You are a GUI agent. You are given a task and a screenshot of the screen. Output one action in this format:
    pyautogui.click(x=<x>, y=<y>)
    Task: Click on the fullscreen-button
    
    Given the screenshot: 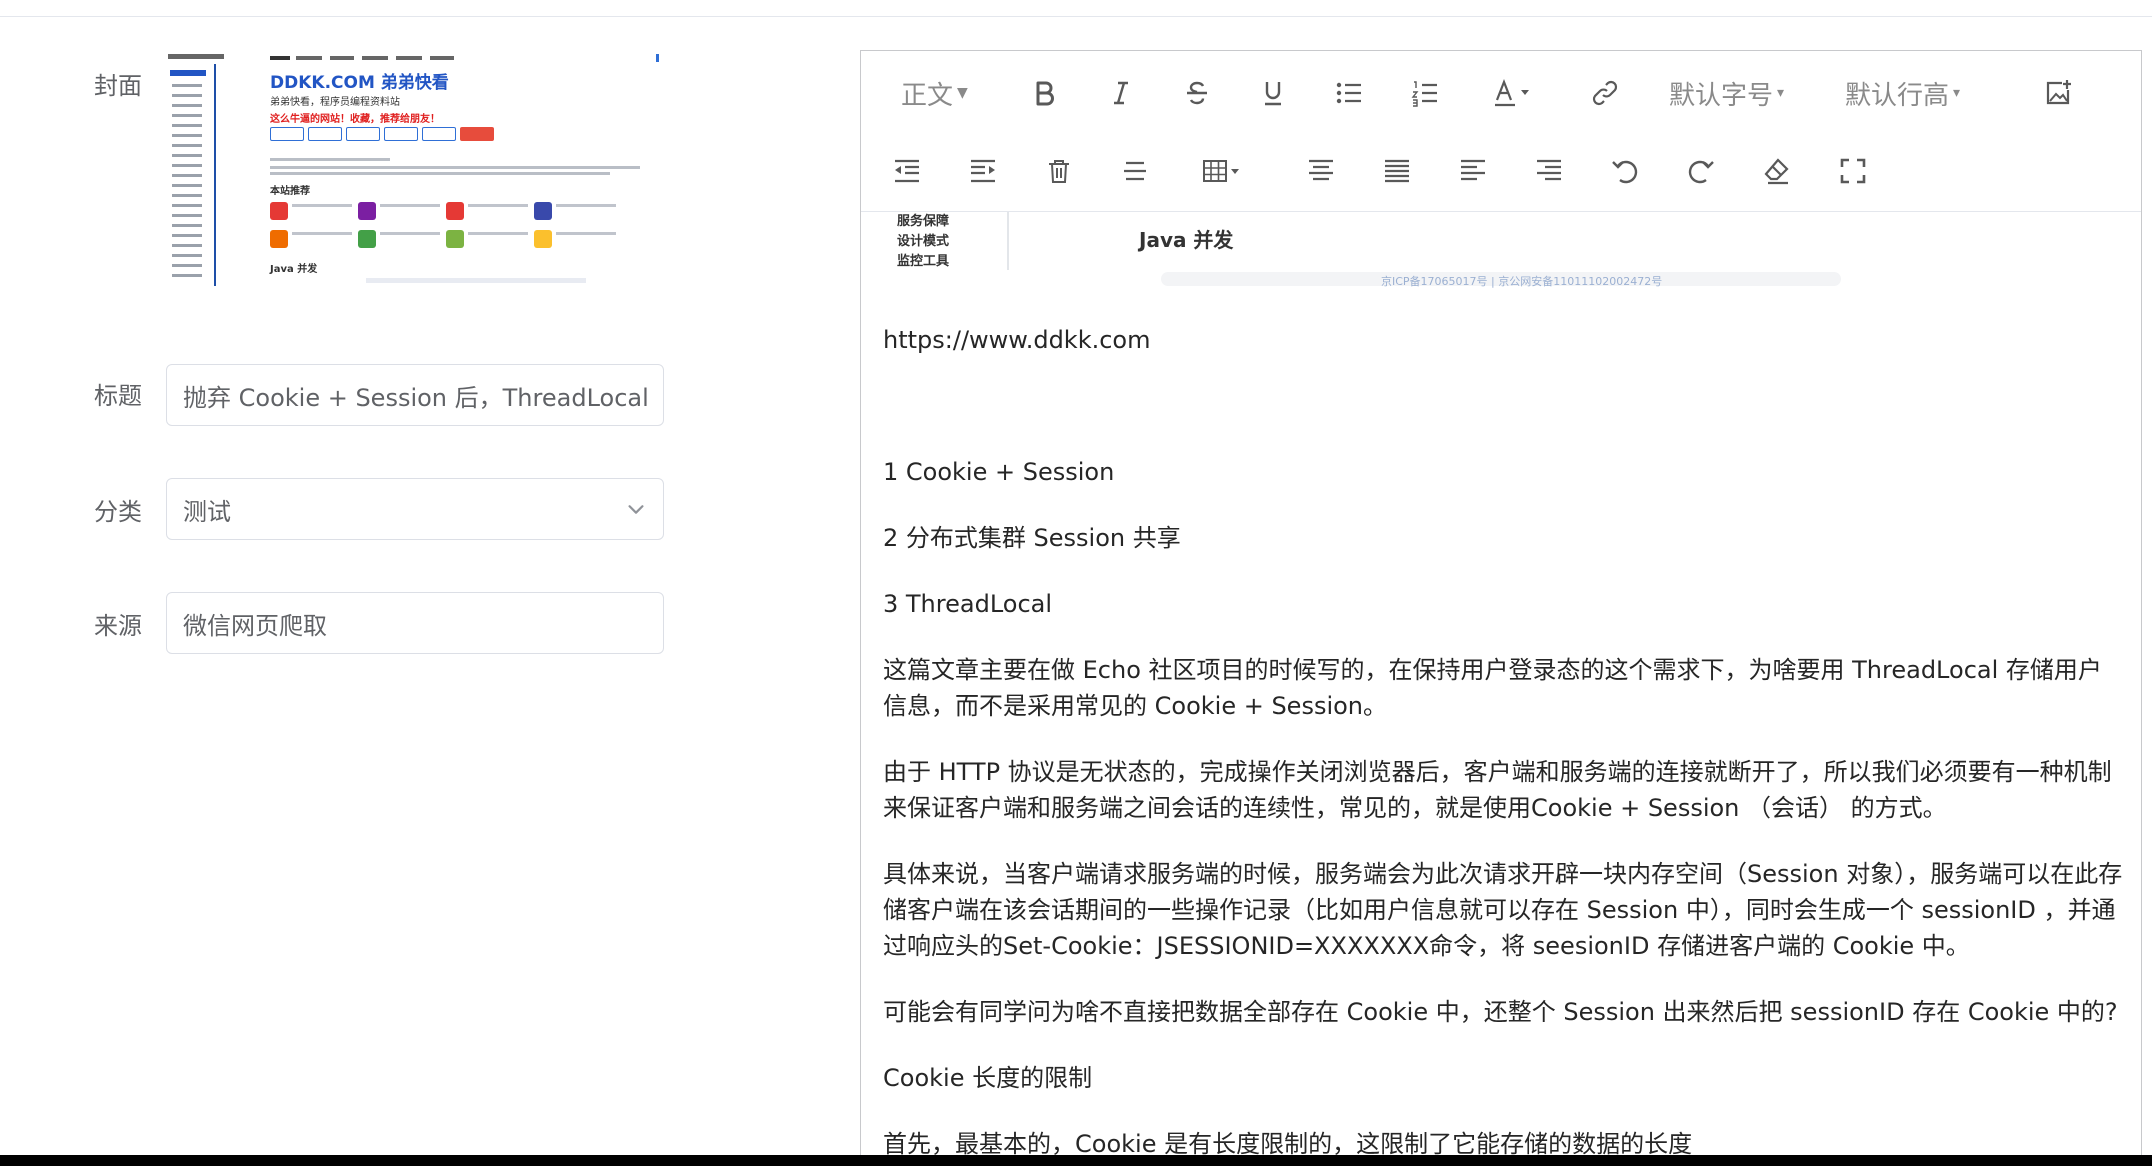 What is the action you would take?
    pyautogui.click(x=1853, y=171)
    